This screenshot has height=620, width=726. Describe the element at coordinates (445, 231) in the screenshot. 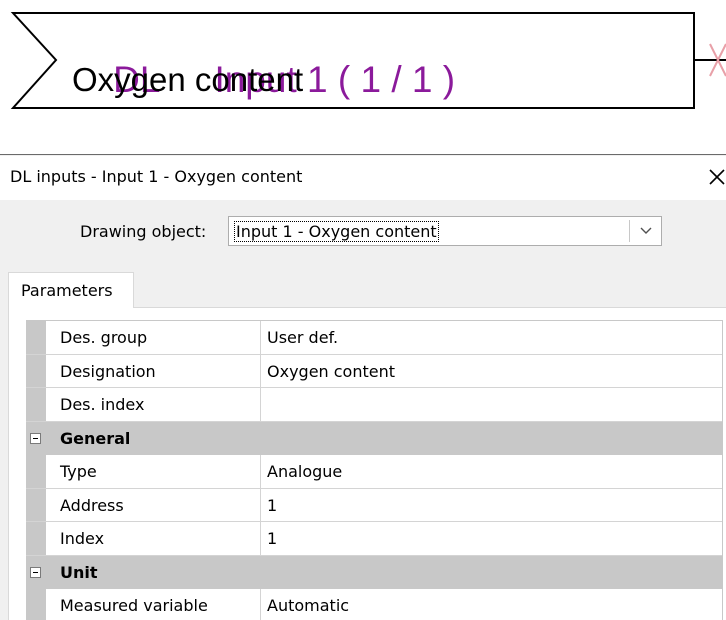

I see `drawing-object-dropdown: Input 1 - Oxygen content` at that location.